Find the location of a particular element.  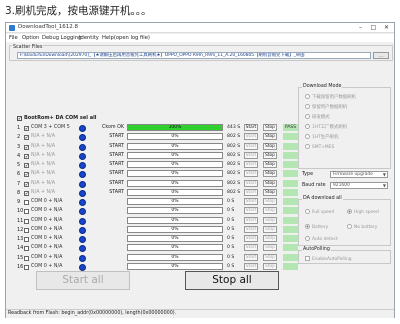

mode-option-1: 下载保留用户数据刷机 is located at coordinates (330, 97).